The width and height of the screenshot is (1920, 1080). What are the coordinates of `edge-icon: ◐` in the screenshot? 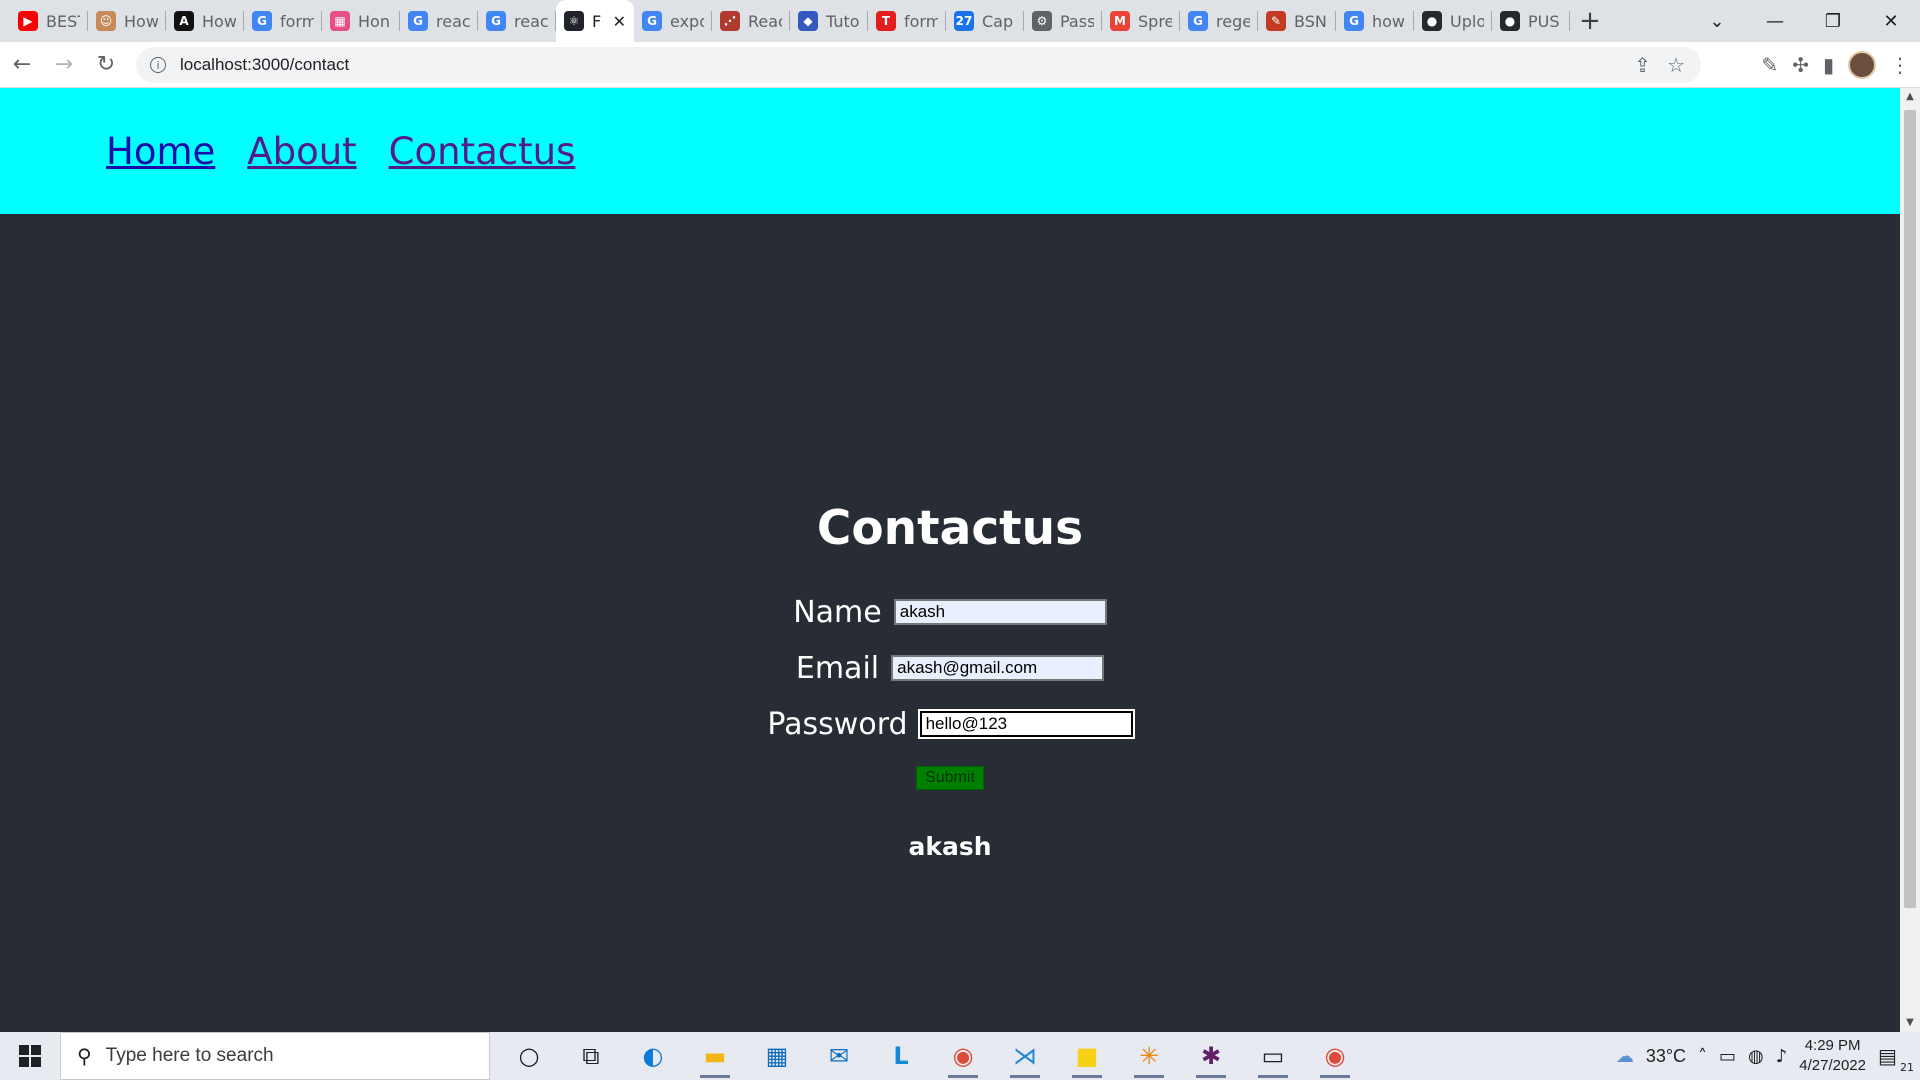 It's located at (653, 1056).